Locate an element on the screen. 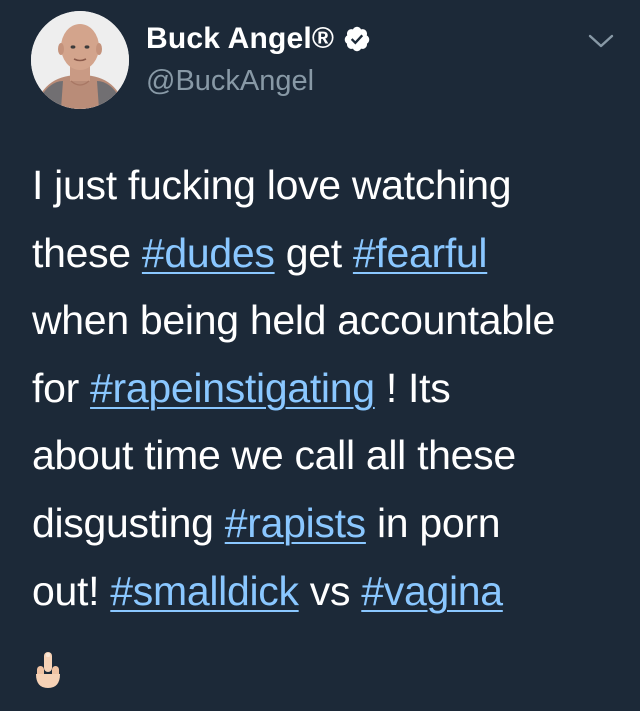 This screenshot has height=711, width=640. tweet-text-segment: in porn is located at coordinates (433, 522).